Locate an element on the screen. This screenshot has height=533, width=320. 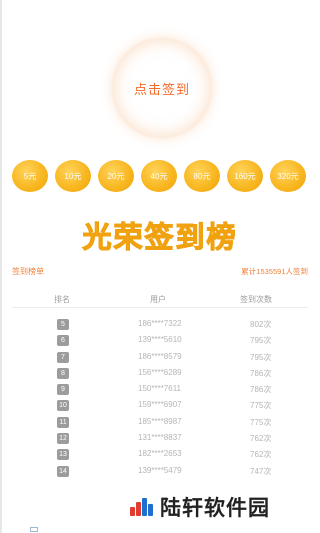
reward-coin: 5元 is located at coordinates (30, 176).